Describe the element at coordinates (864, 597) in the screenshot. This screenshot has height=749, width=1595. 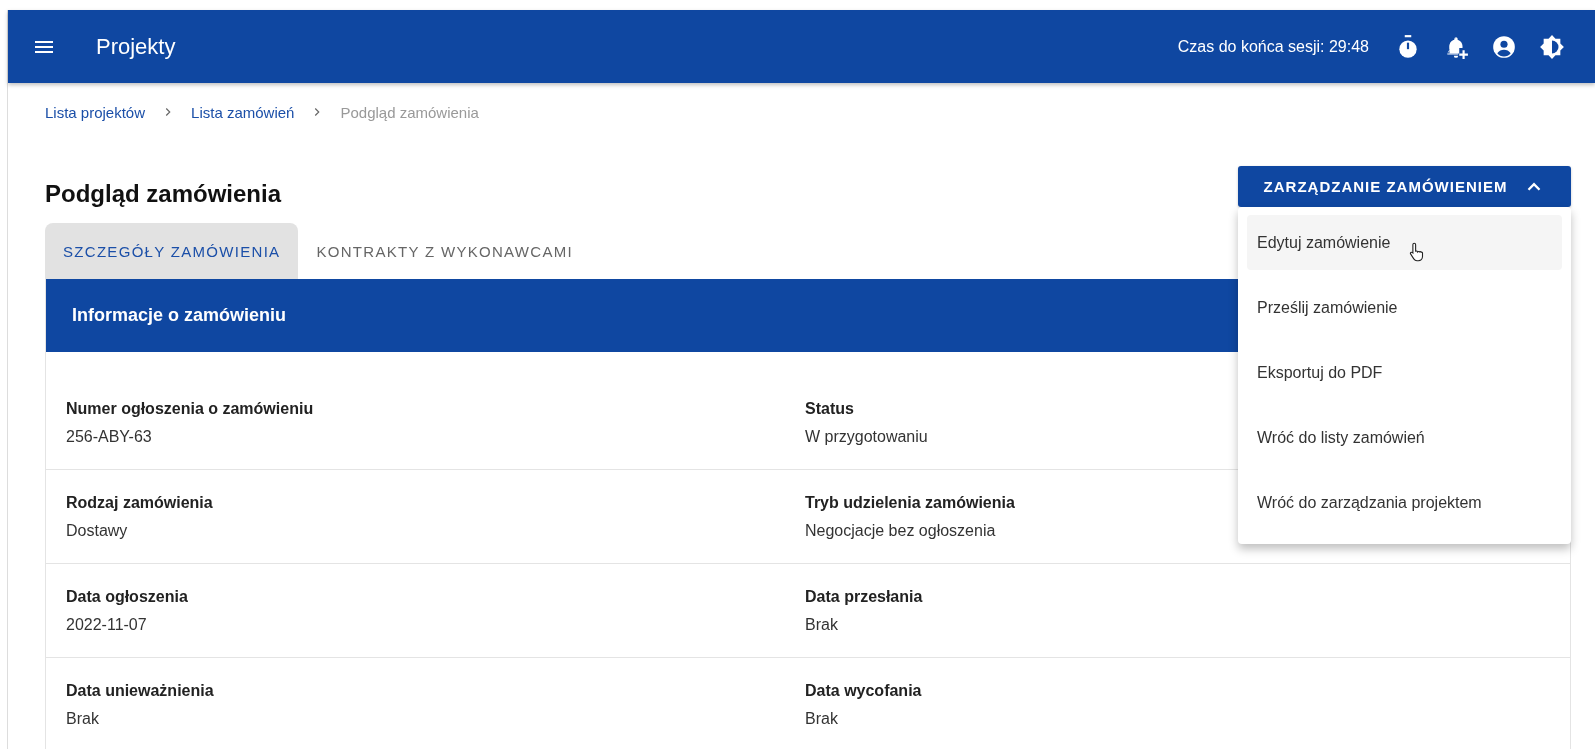
I see `field-label: Data przesłania` at that location.